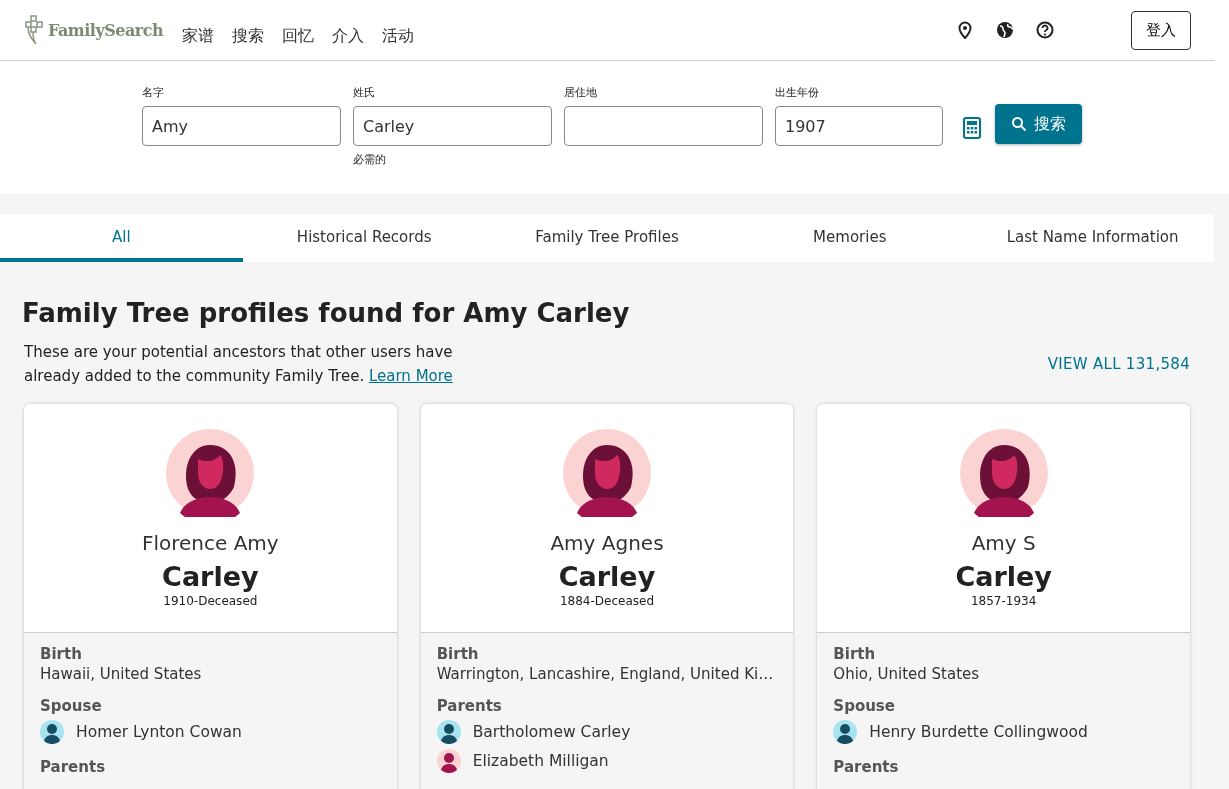 The height and width of the screenshot is (789, 1229). Describe the element at coordinates (364, 92) in the screenshot. I see `field-label: 姓氏` at that location.